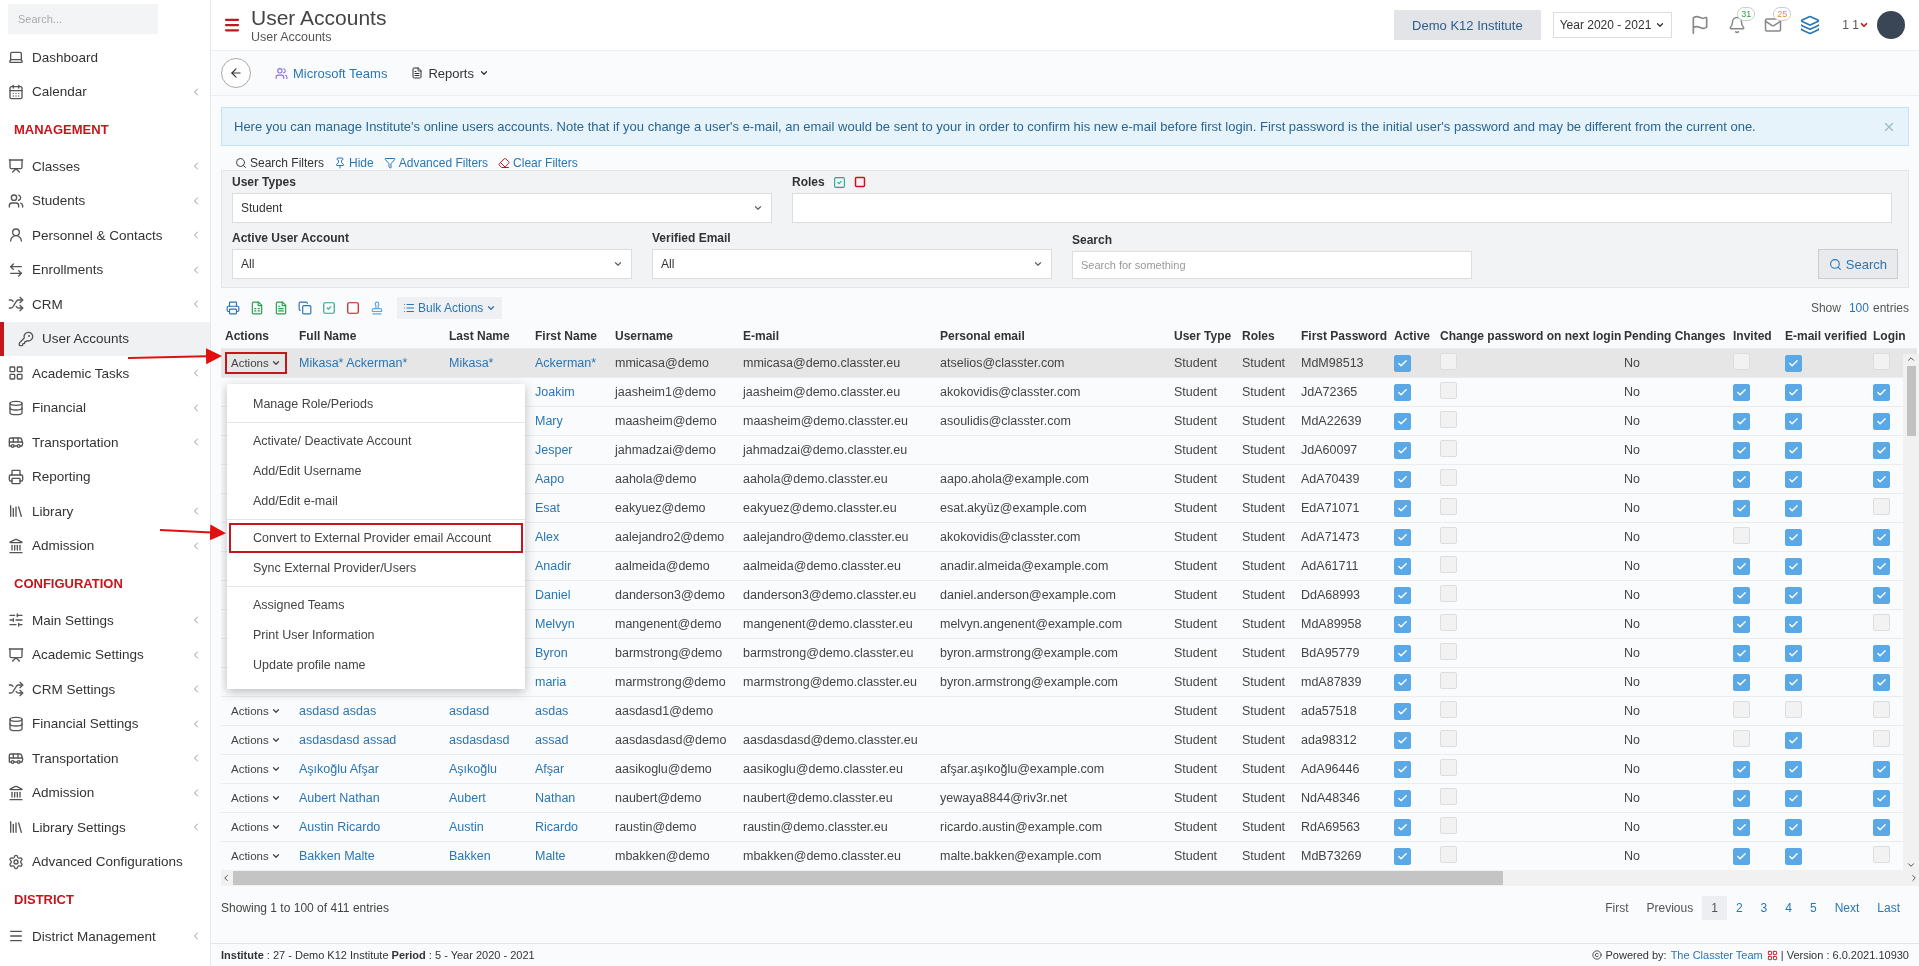 This screenshot has width=1919, height=966. Describe the element at coordinates (1891, 25) in the screenshot. I see `avatar` at that location.